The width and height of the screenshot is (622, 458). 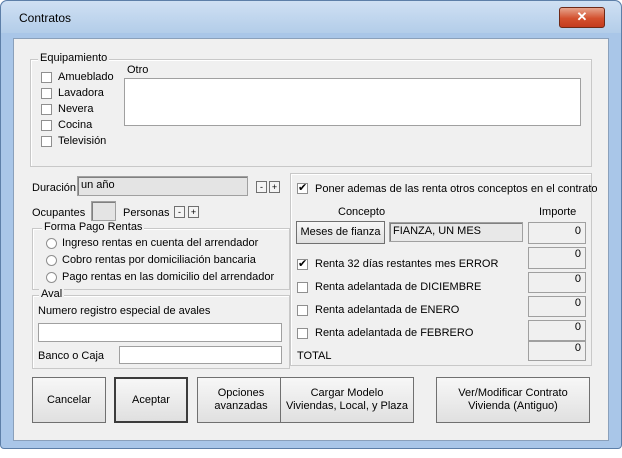 I want to click on otros-conceptos-checkbox, so click(x=302, y=187).